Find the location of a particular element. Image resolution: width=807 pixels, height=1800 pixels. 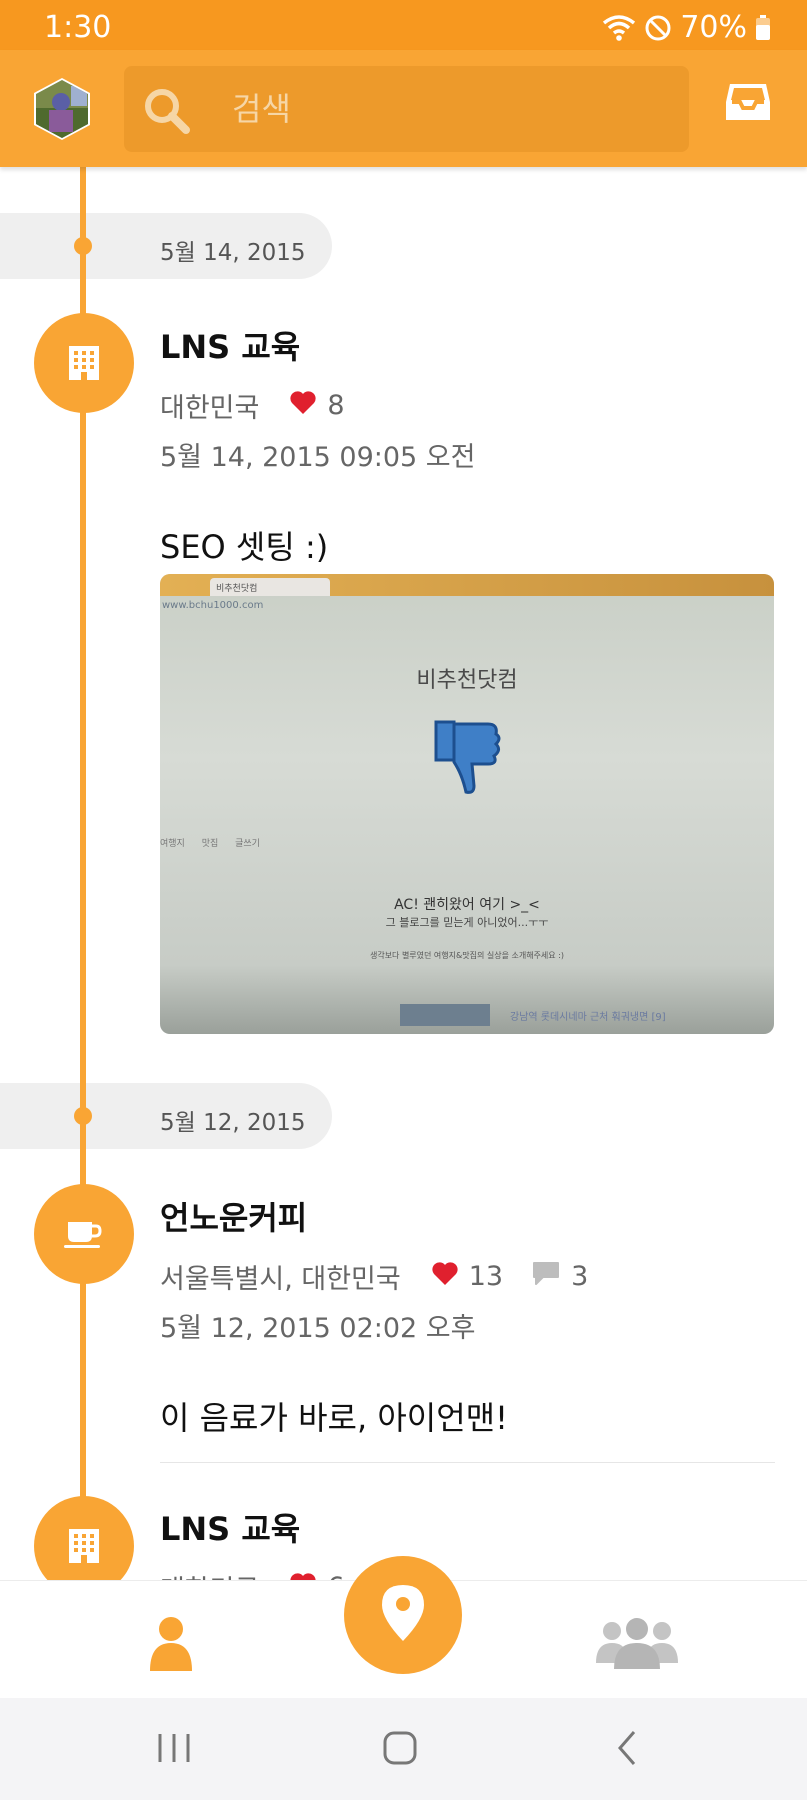

inbox-icon is located at coordinates (748, 102).